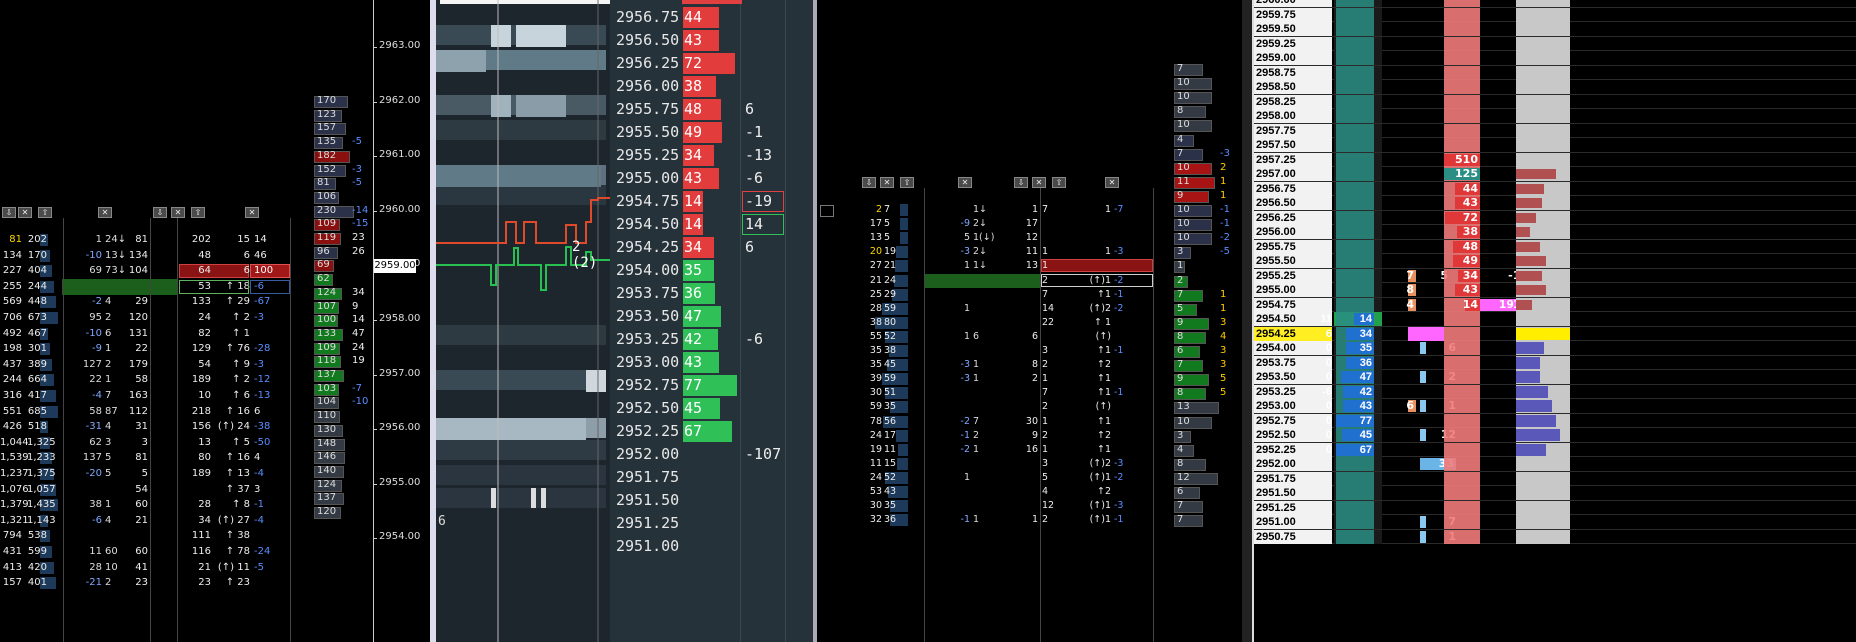 This screenshot has height=642, width=1856. I want to click on cell-g: (↑)1, so click(1100, 477).